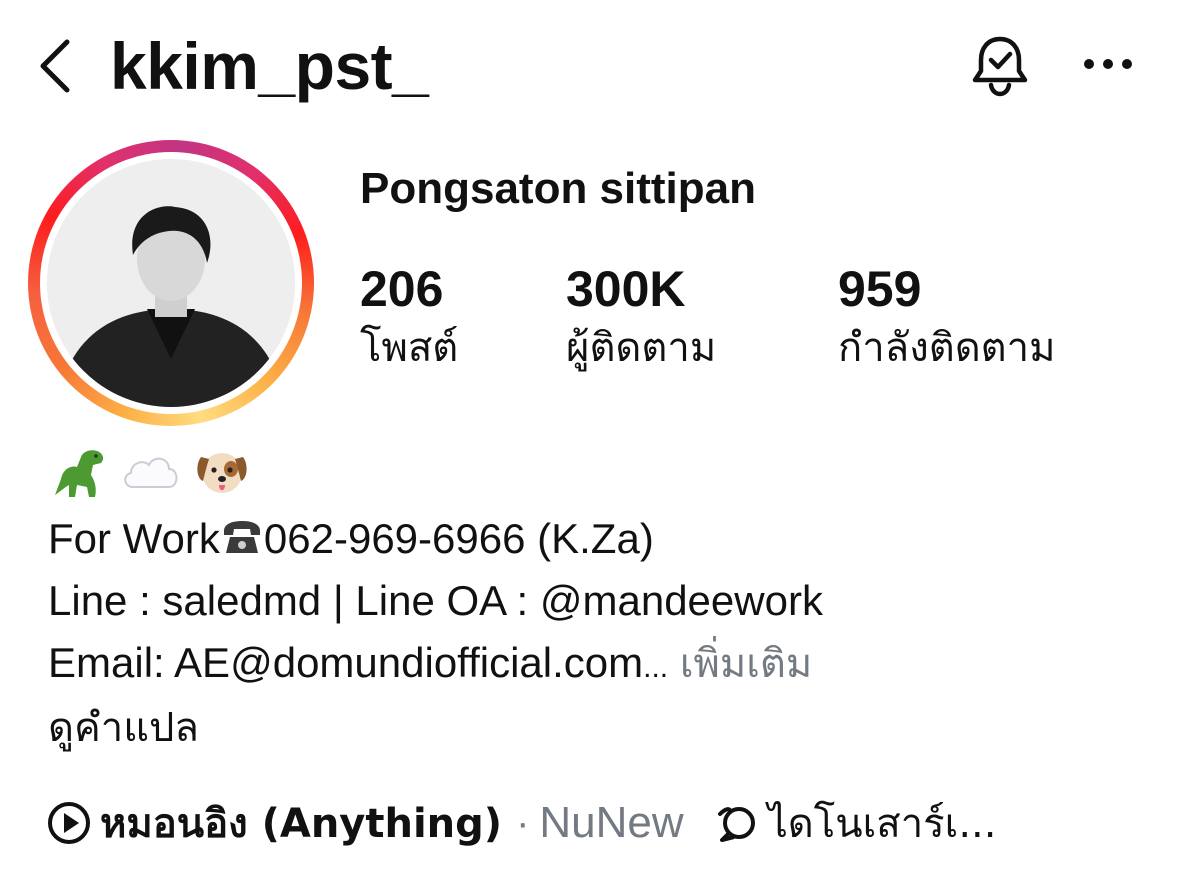 Image resolution: width=1200 pixels, height=882 pixels. Describe the element at coordinates (123, 728) in the screenshot. I see `see-translation-link: ดูคำแปล` at that location.